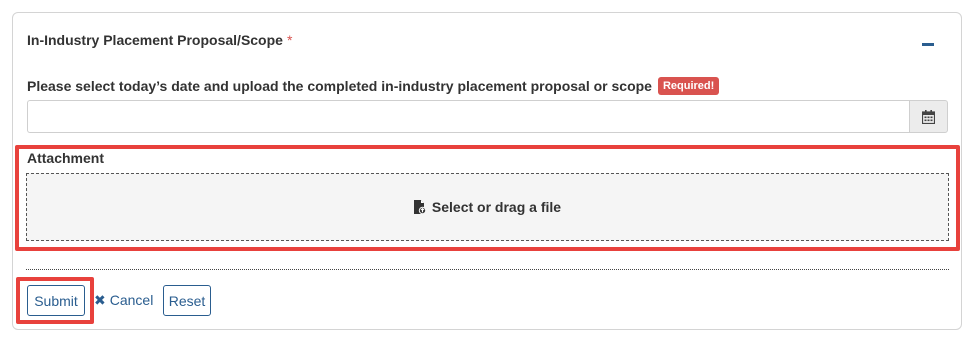 The image size is (975, 340). What do you see at coordinates (487, 269) in the screenshot?
I see `divider` at bounding box center [487, 269].